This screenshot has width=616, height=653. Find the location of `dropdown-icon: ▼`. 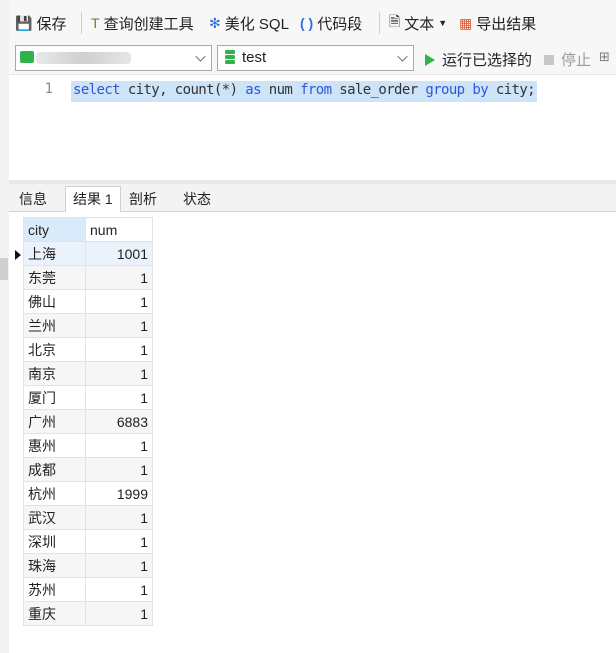

dropdown-icon: ▼ is located at coordinates (443, 23).